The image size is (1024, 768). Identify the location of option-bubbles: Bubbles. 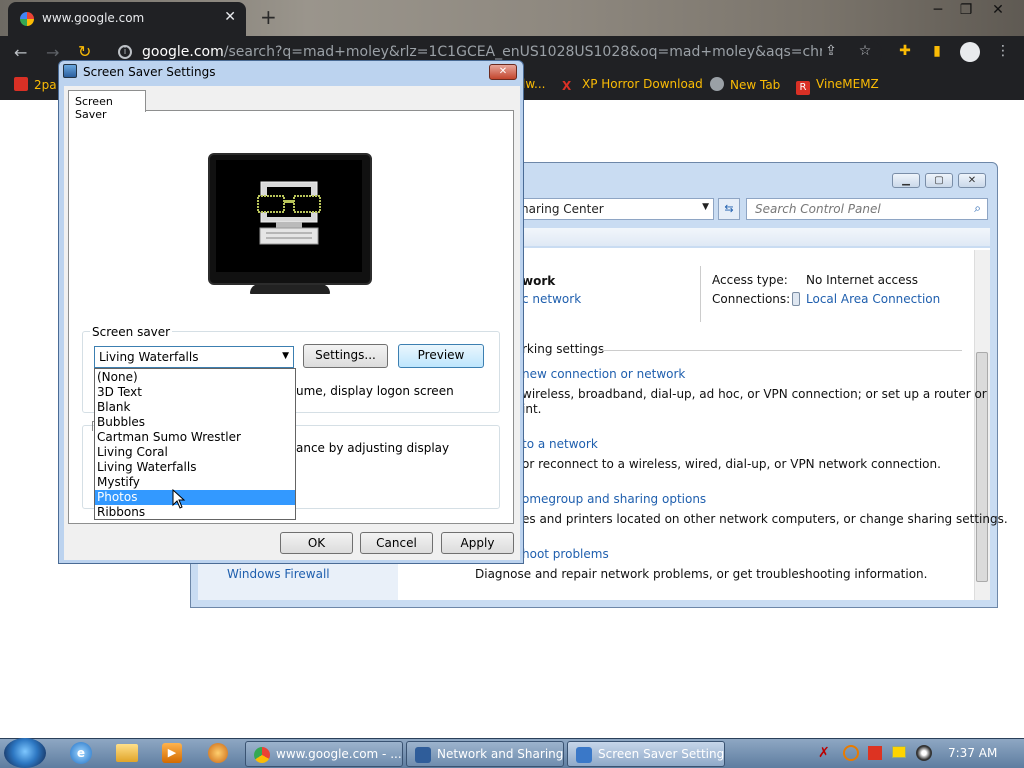
(195, 422).